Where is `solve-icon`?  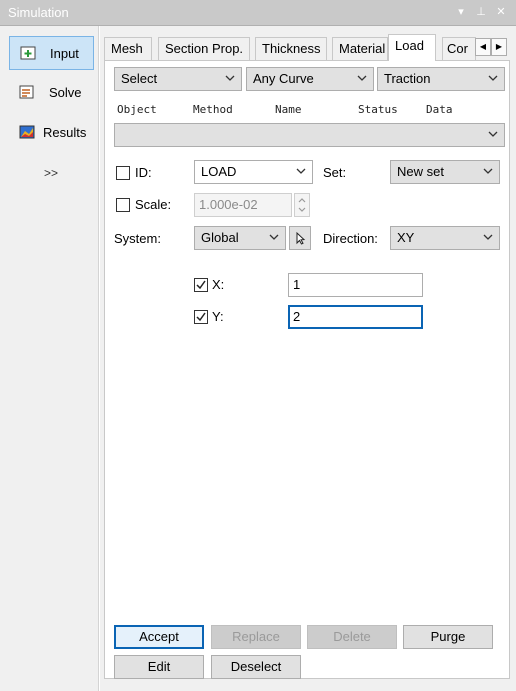 solve-icon is located at coordinates (26, 92).